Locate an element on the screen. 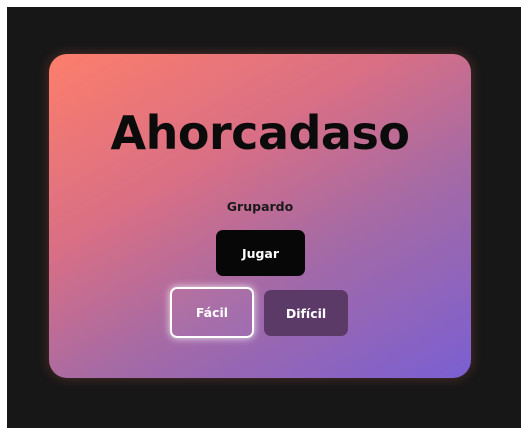 The height and width of the screenshot is (428, 523). game-subtitle: Grupardo is located at coordinates (260, 206).